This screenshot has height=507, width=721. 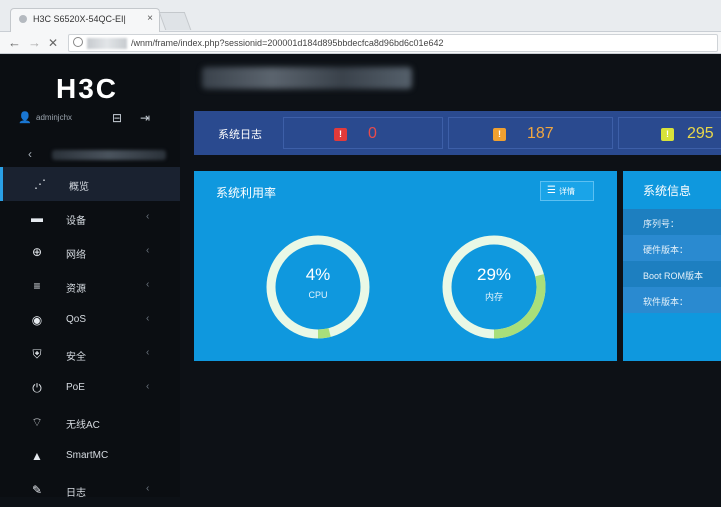 What do you see at coordinates (14, 43) in the screenshot?
I see `back-icon: ←` at bounding box center [14, 43].